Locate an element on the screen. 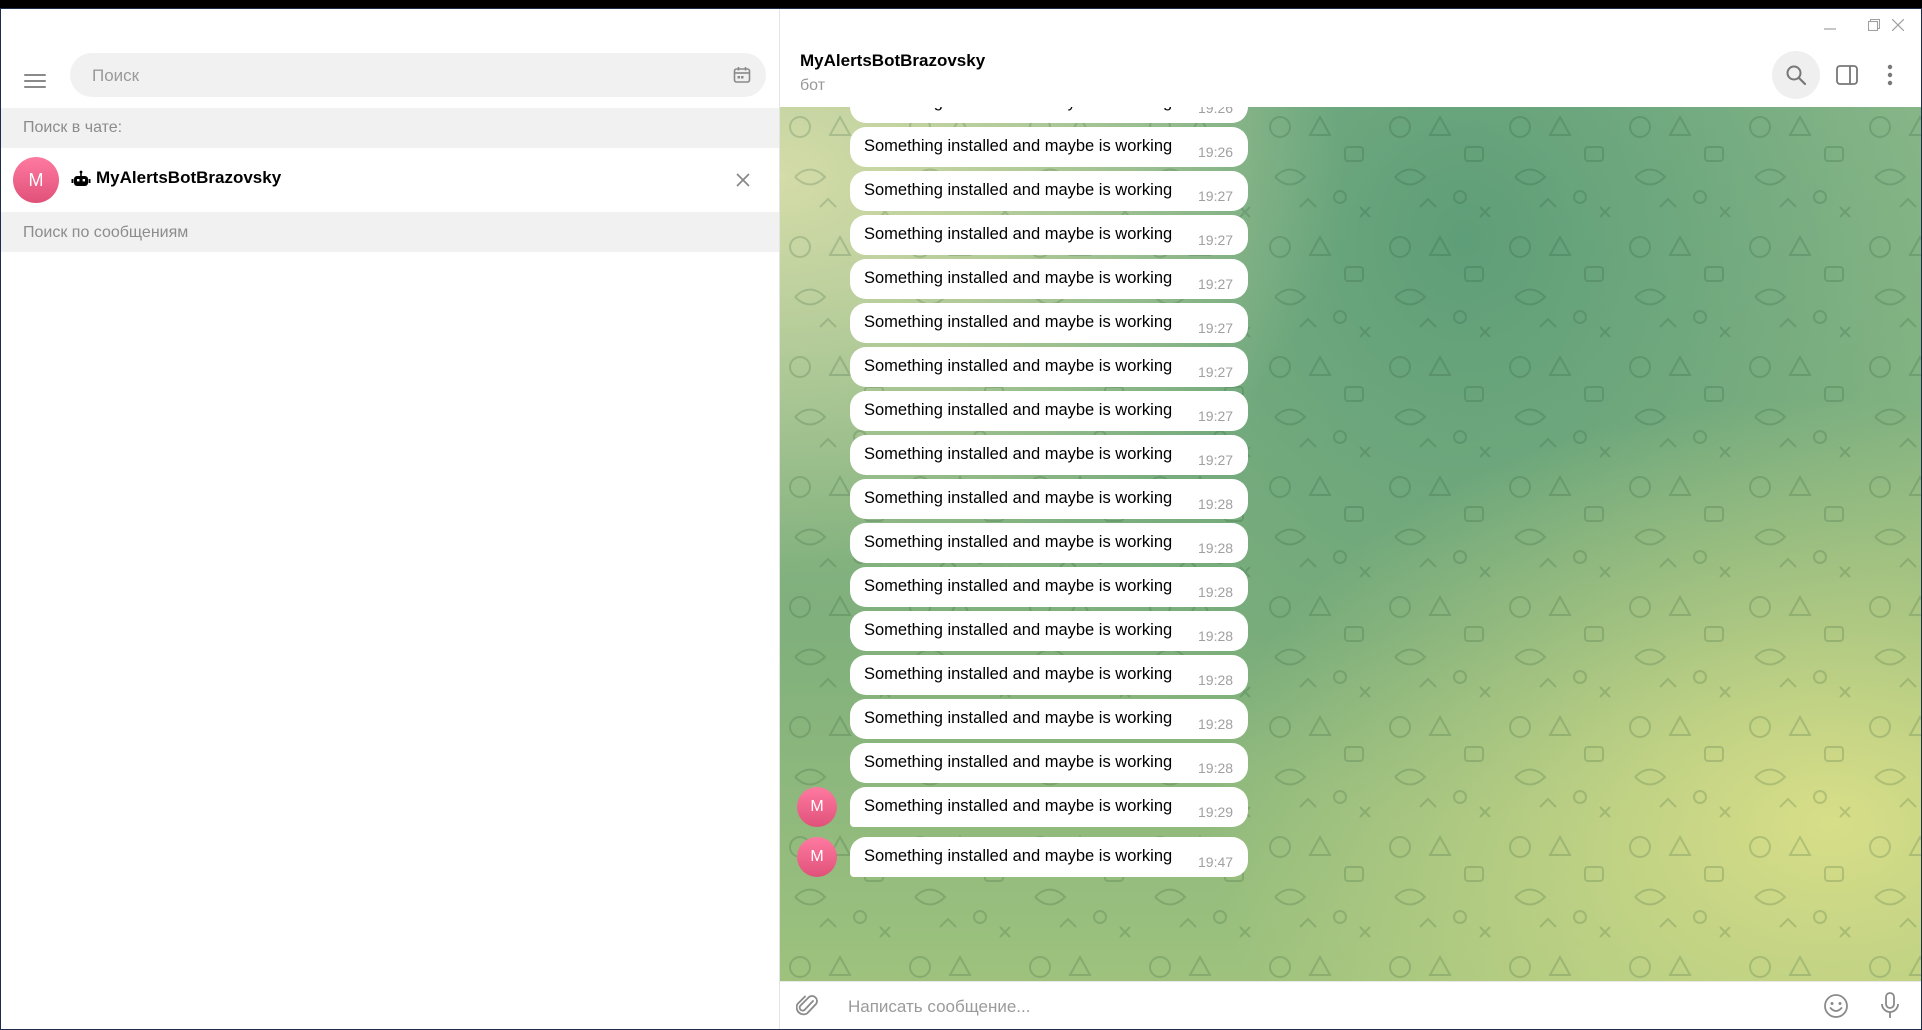  avatar: M is located at coordinates (36, 180).